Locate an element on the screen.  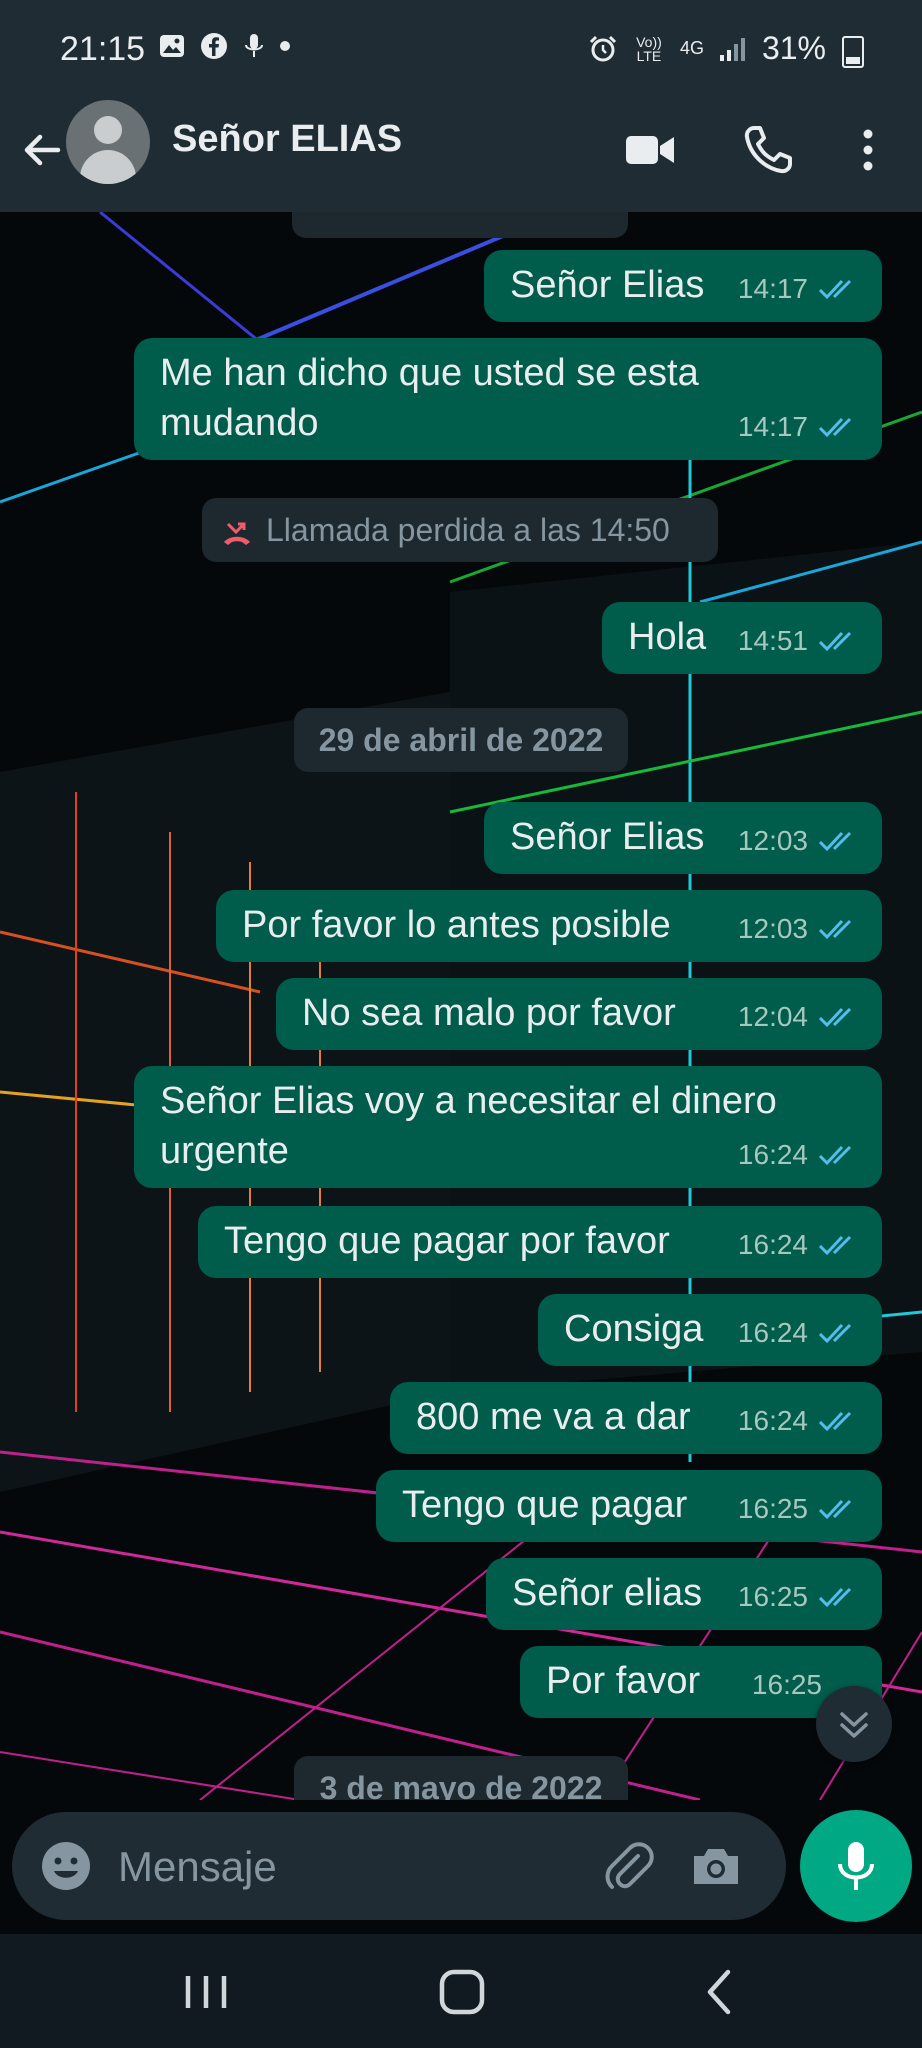
status-time: 21:15 is located at coordinates (103, 49).